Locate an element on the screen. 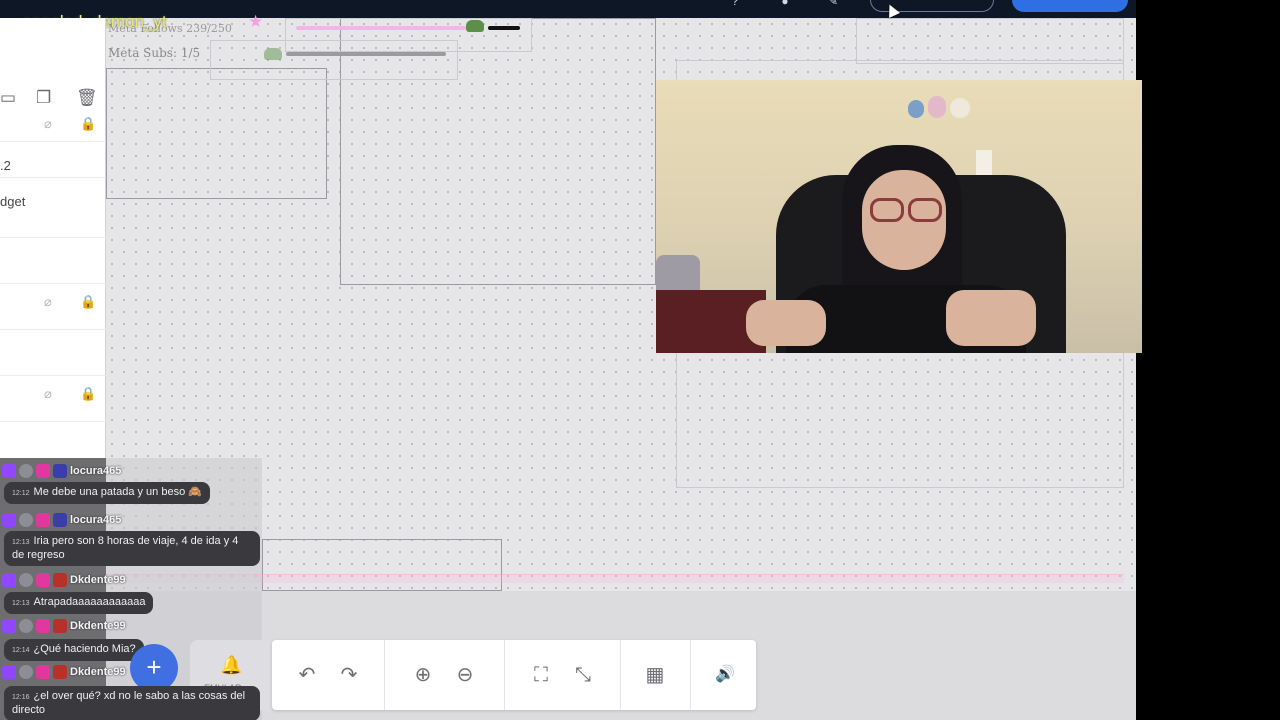 Image resolution: width=1280 pixels, height=720 pixels. chat-text: ¿Qué haciendo Mia? is located at coordinates (84, 649).